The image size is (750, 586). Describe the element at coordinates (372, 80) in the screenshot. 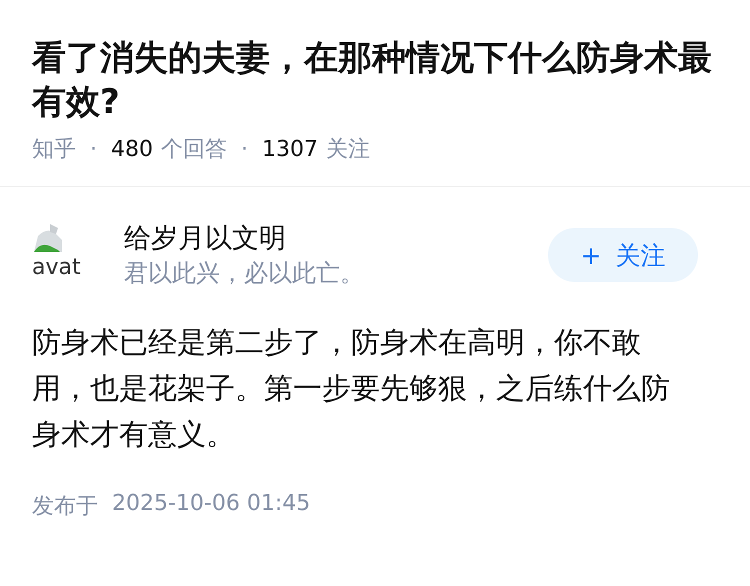

I see `question-title: 看了消失的夫妻，在那种情况下什么防身术最有效?` at that location.